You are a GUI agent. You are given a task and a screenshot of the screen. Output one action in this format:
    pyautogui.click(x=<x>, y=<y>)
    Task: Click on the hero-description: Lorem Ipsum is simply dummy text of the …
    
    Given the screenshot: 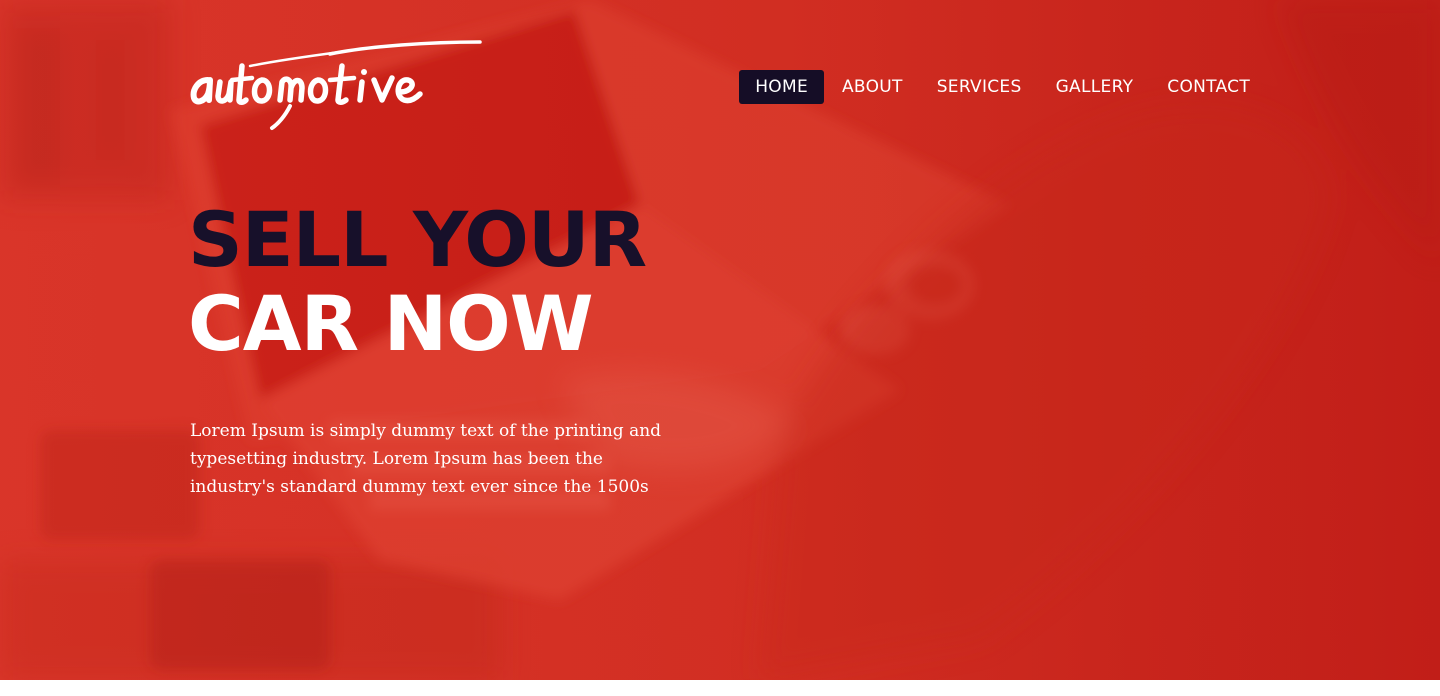 What is the action you would take?
    pyautogui.click(x=426, y=459)
    